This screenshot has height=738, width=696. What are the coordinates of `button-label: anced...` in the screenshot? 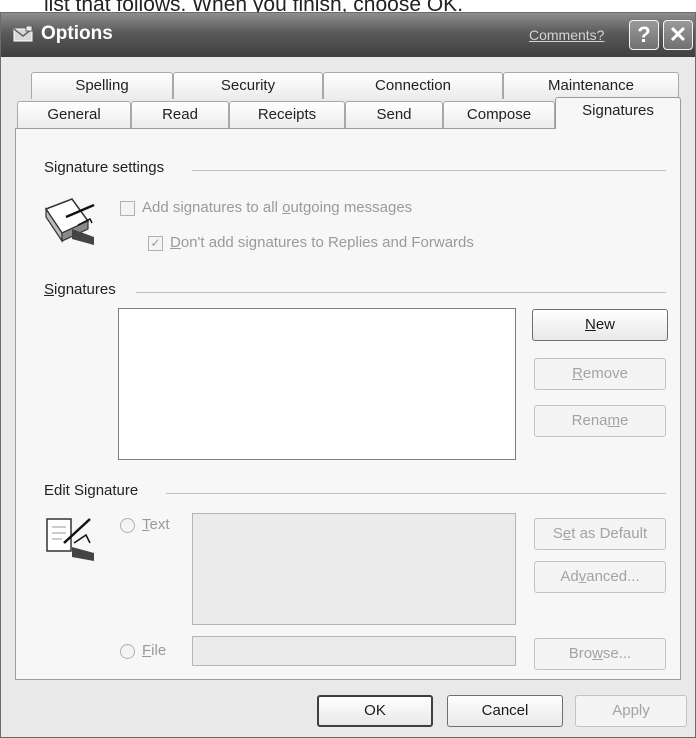 It's located at (613, 576).